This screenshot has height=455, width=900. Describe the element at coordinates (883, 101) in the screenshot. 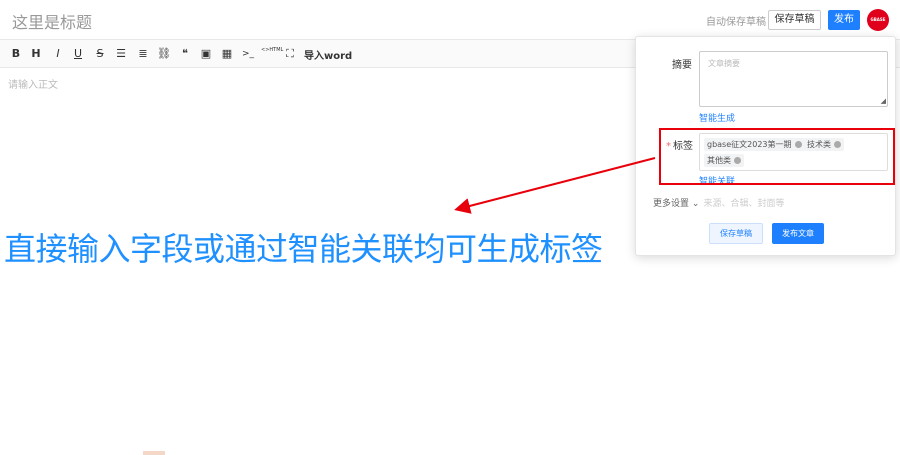

I see `resize-handle-icon: ◢` at that location.